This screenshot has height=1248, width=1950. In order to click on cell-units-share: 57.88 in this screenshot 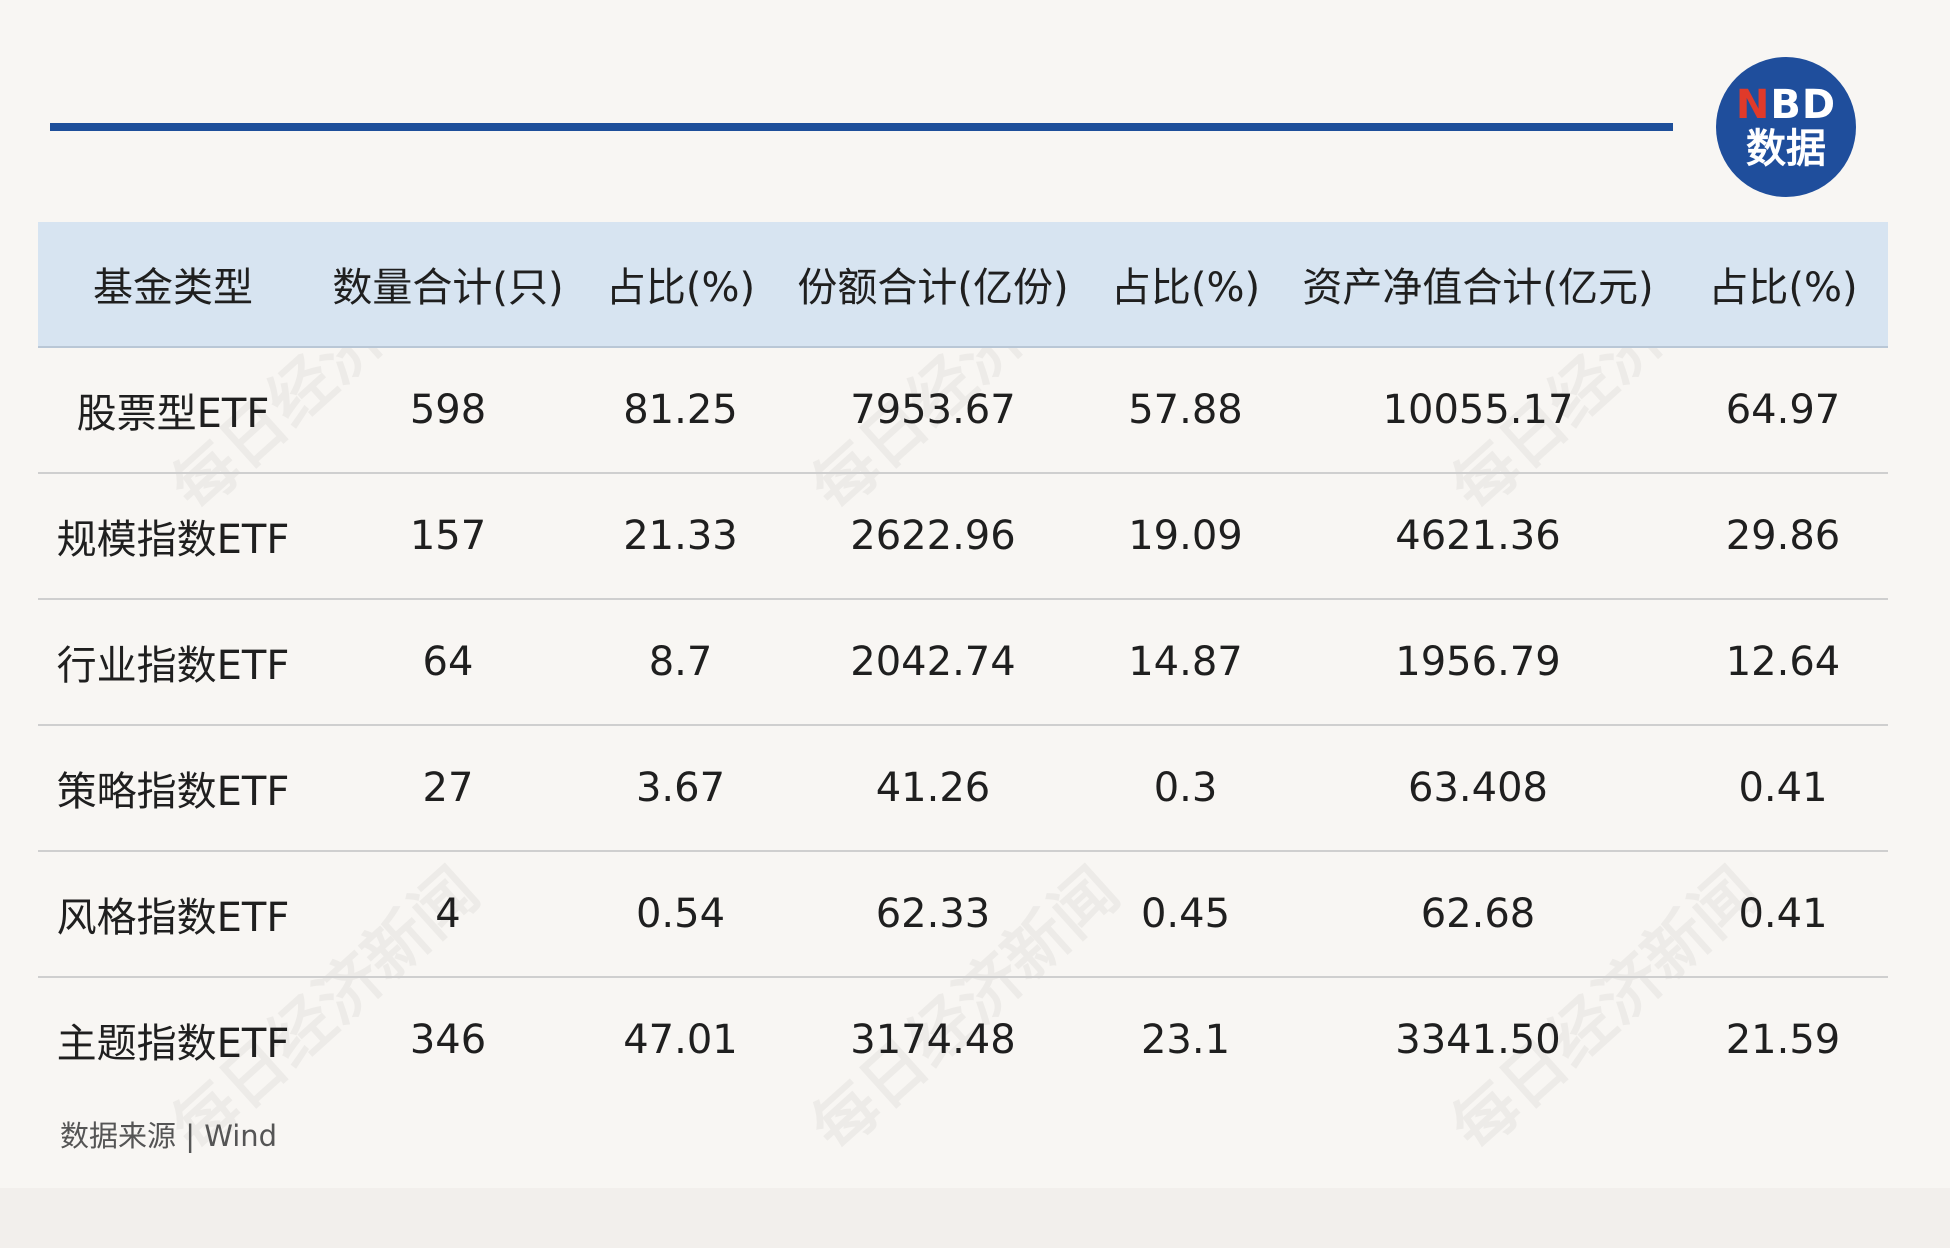, I will do `click(1185, 410)`.